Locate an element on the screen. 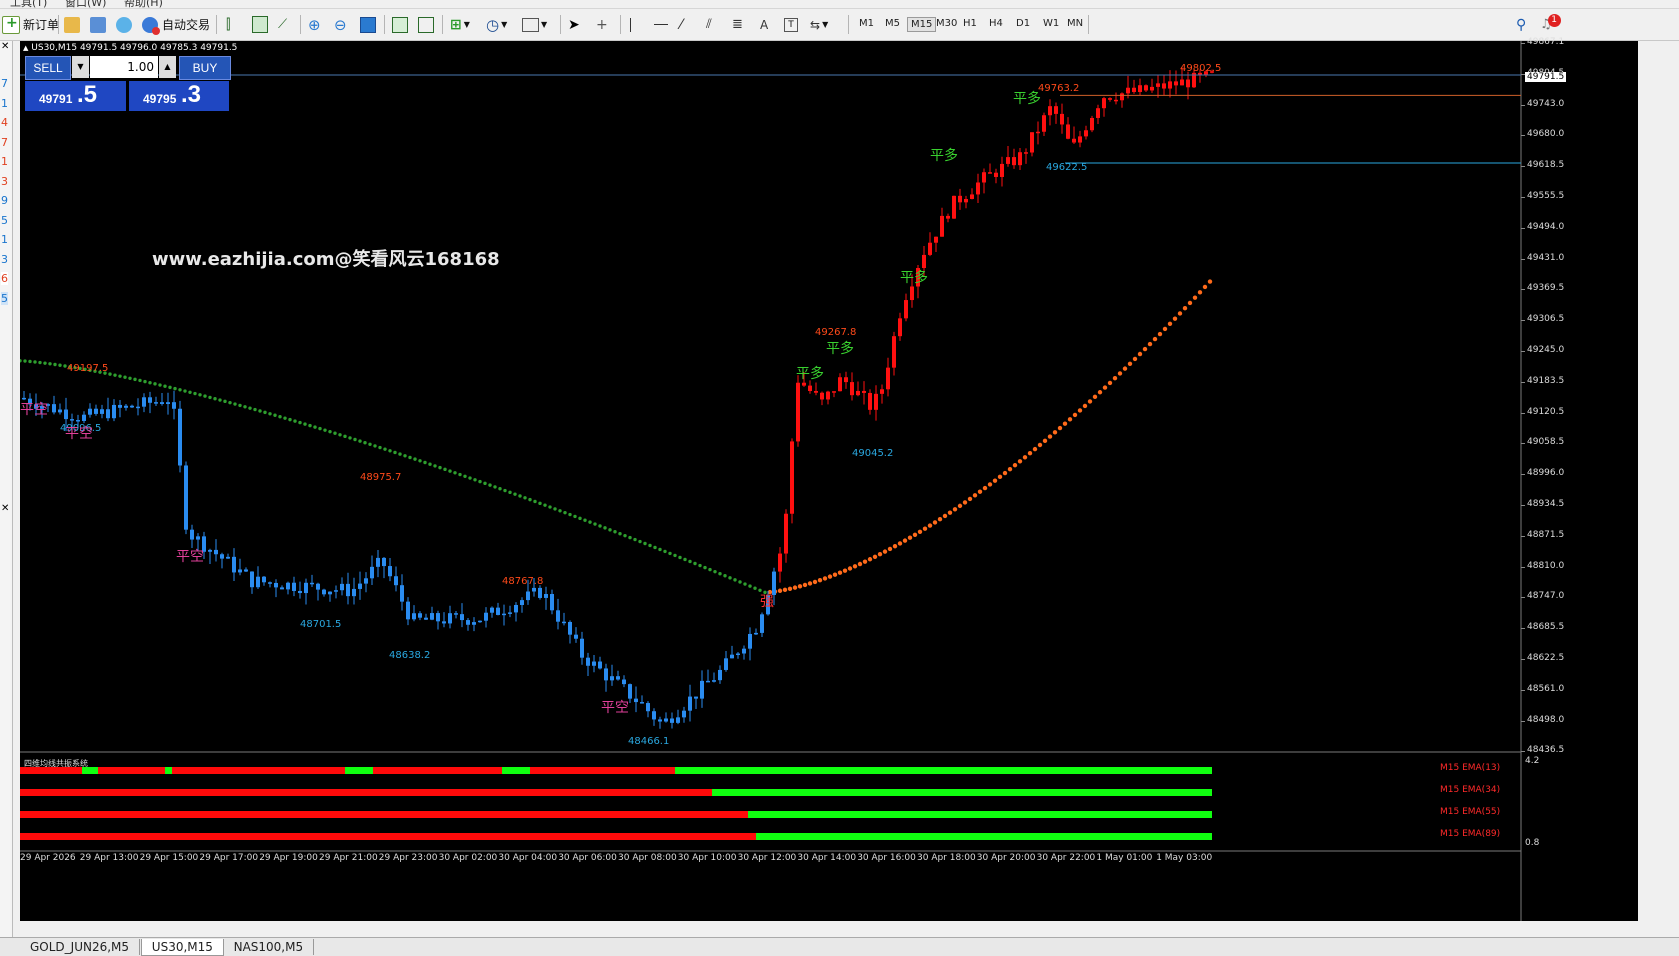 This screenshot has height=956, width=1679. menu-window: 窗口(W) is located at coordinates (85, 4).